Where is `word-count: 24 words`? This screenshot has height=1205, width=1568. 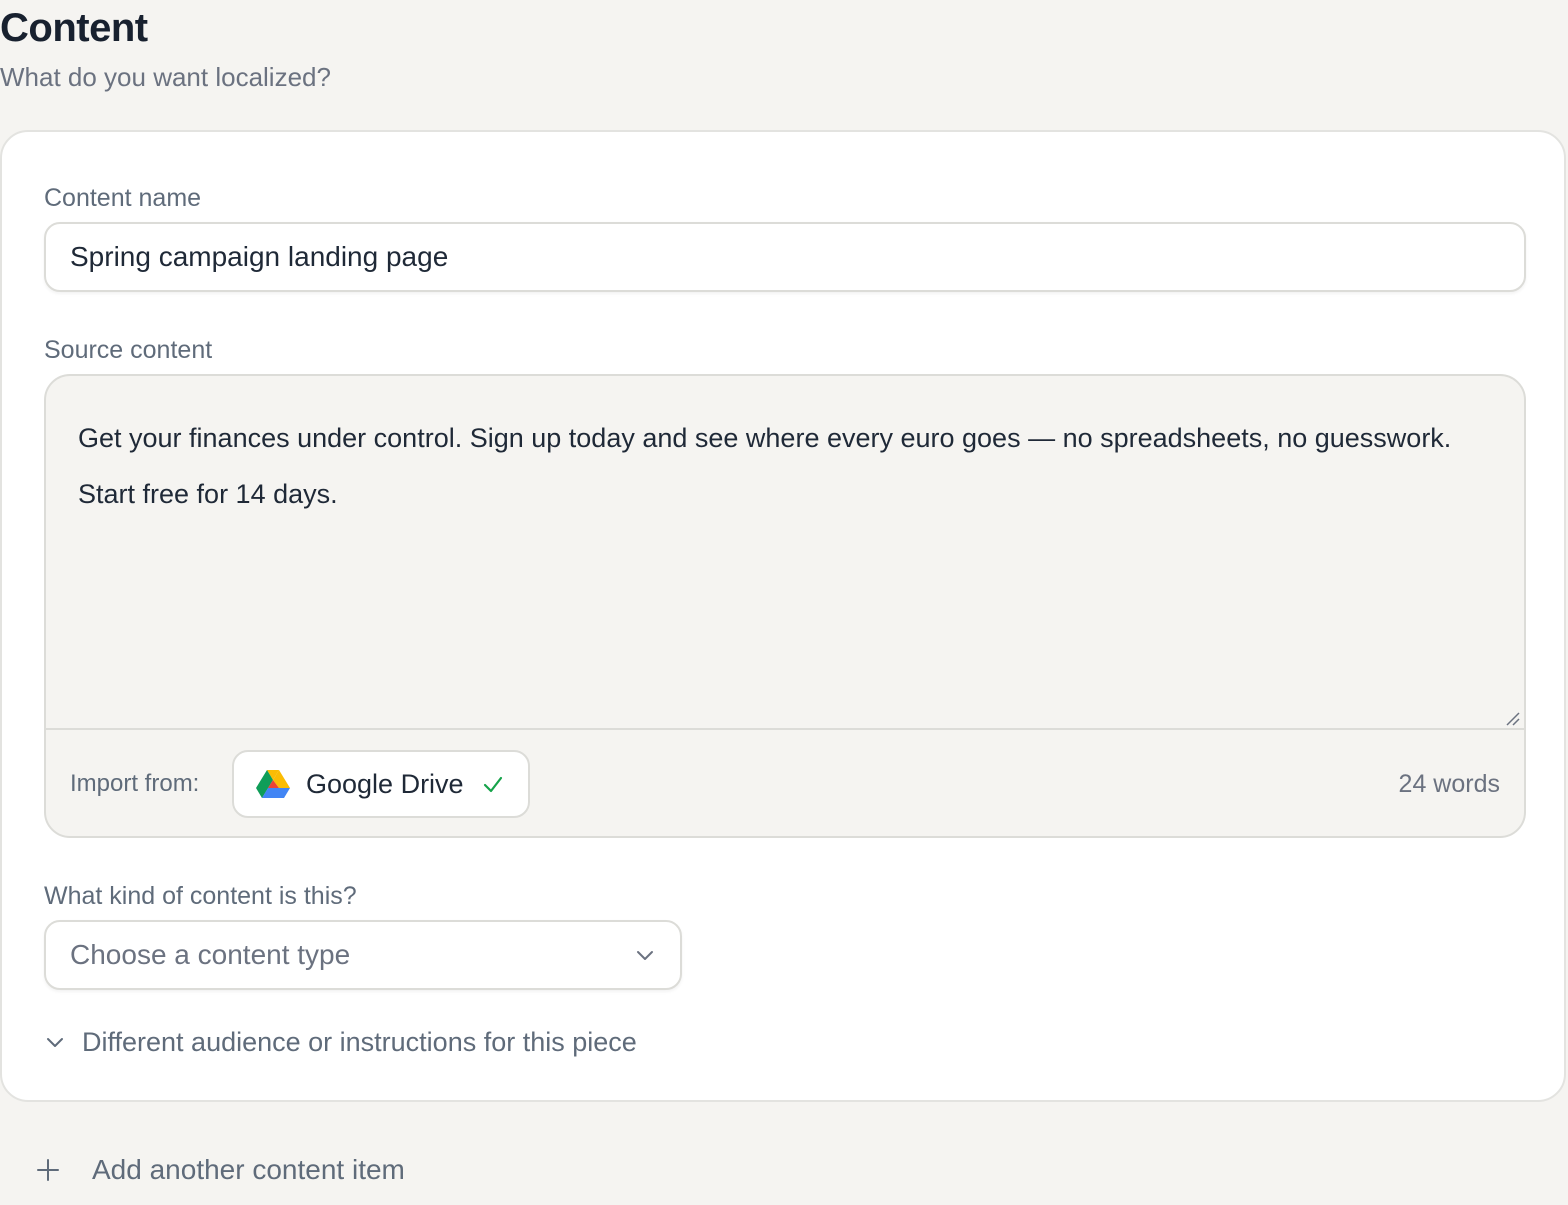
word-count: 24 words is located at coordinates (1449, 784).